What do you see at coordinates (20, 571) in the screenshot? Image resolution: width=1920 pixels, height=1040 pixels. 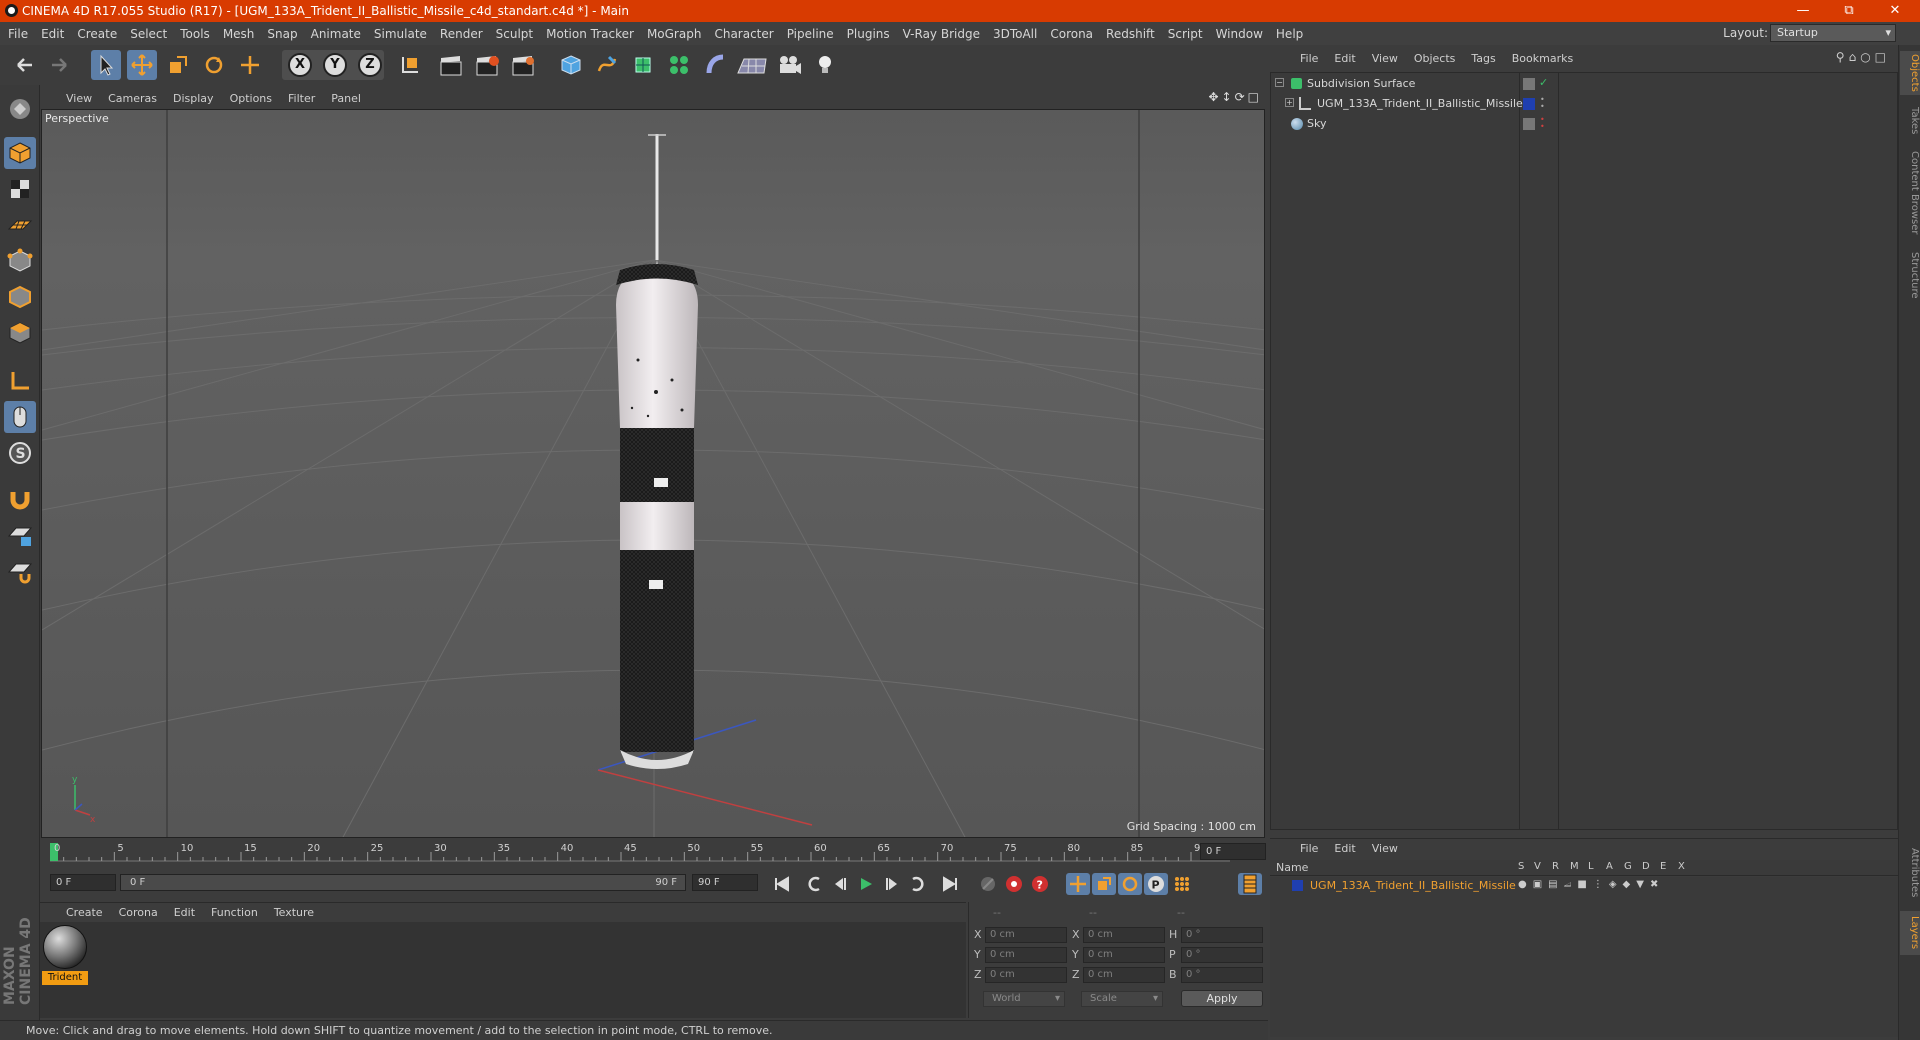 I see `planar-workplane-button` at bounding box center [20, 571].